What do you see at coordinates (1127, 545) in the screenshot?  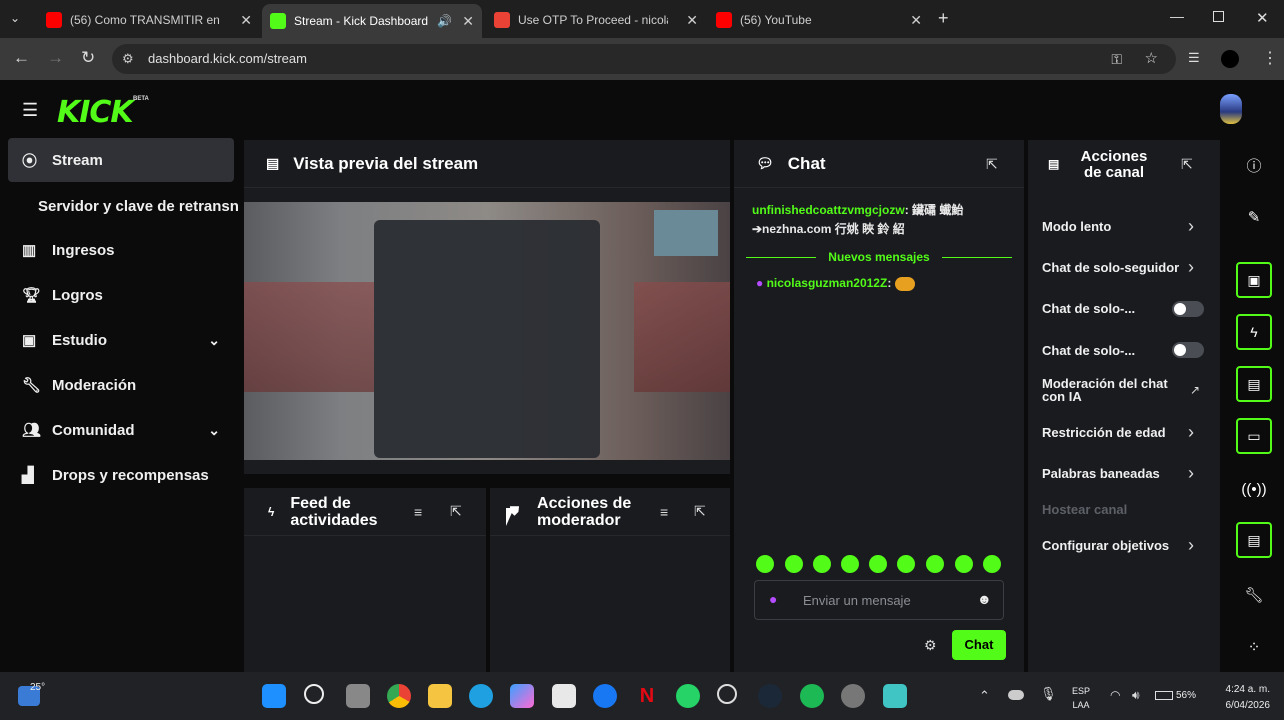 I see `goals-row: Configurar objetivos` at bounding box center [1127, 545].